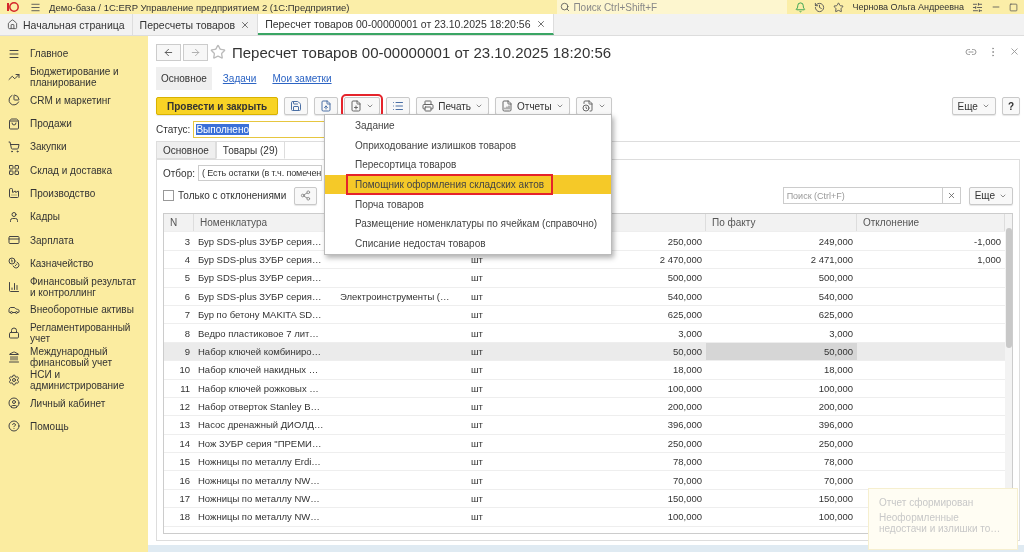 Image resolution: width=1024 pixels, height=552 pixels. I want to click on row-number: 15, so click(179, 462).